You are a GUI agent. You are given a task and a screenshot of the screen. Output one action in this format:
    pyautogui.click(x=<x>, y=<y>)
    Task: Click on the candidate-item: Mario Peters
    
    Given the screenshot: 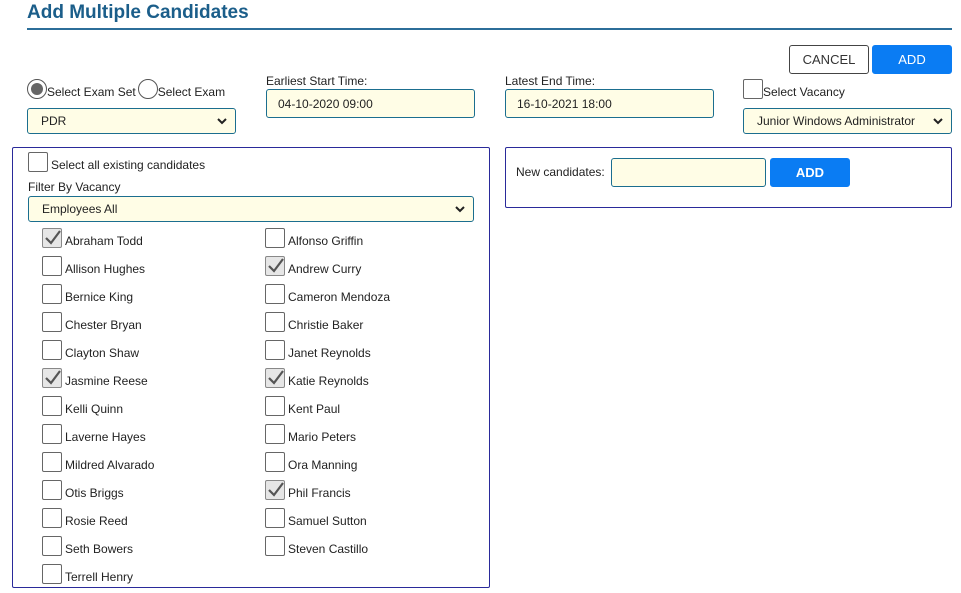 What is the action you would take?
    pyautogui.click(x=310, y=433)
    